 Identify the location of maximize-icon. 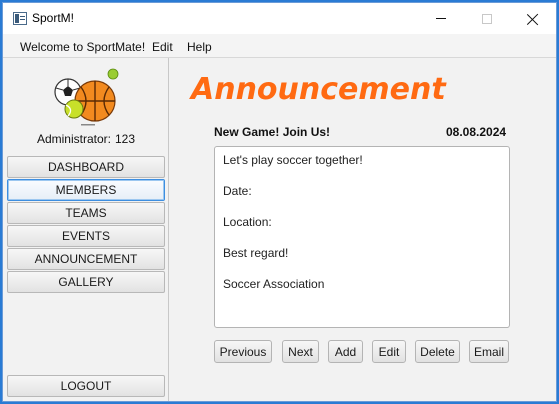
(487, 18).